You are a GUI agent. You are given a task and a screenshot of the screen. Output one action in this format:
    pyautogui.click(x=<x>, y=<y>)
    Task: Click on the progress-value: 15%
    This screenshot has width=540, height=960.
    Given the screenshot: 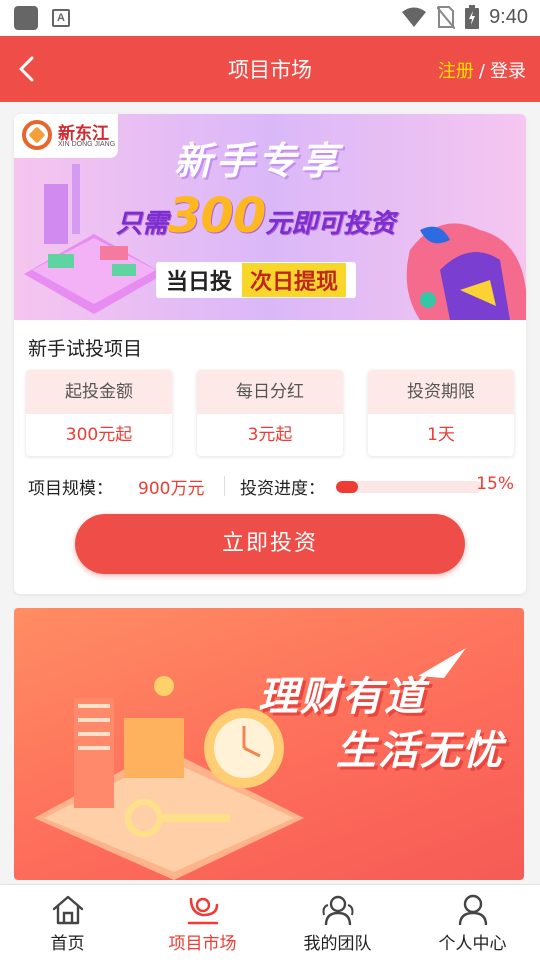 What is the action you would take?
    pyautogui.click(x=495, y=484)
    